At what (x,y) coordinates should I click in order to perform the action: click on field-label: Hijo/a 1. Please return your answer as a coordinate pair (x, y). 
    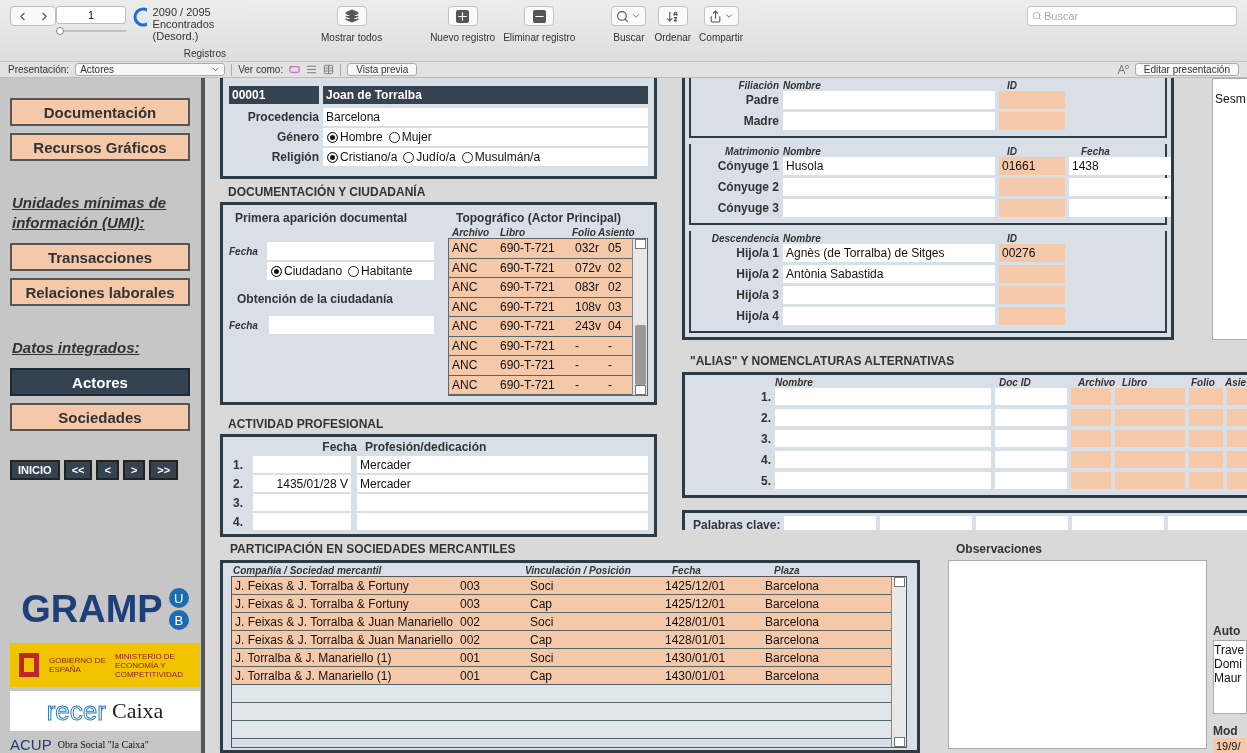
    Looking at the image, I should click on (757, 253).